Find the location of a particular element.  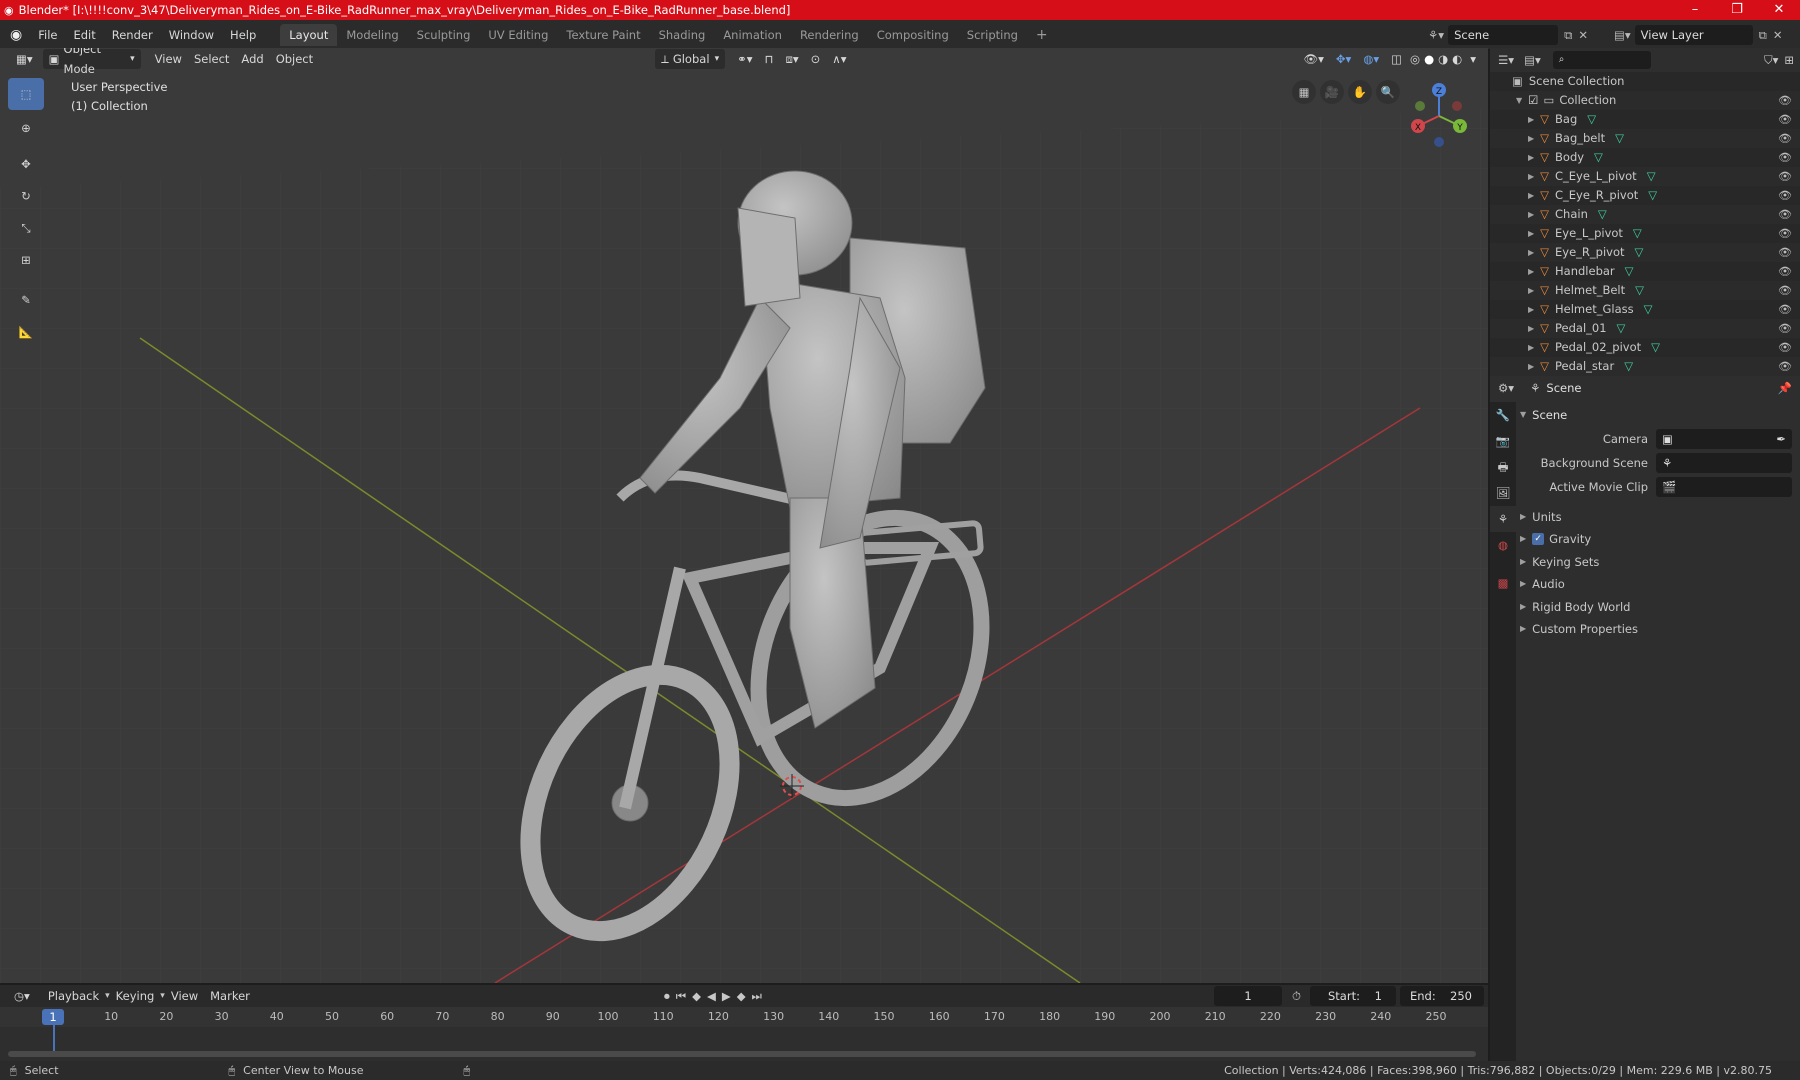

outliner-object-row: ▶ ▽ Eye_R_pivot ▽ 👁 is located at coordinates (1645, 252).